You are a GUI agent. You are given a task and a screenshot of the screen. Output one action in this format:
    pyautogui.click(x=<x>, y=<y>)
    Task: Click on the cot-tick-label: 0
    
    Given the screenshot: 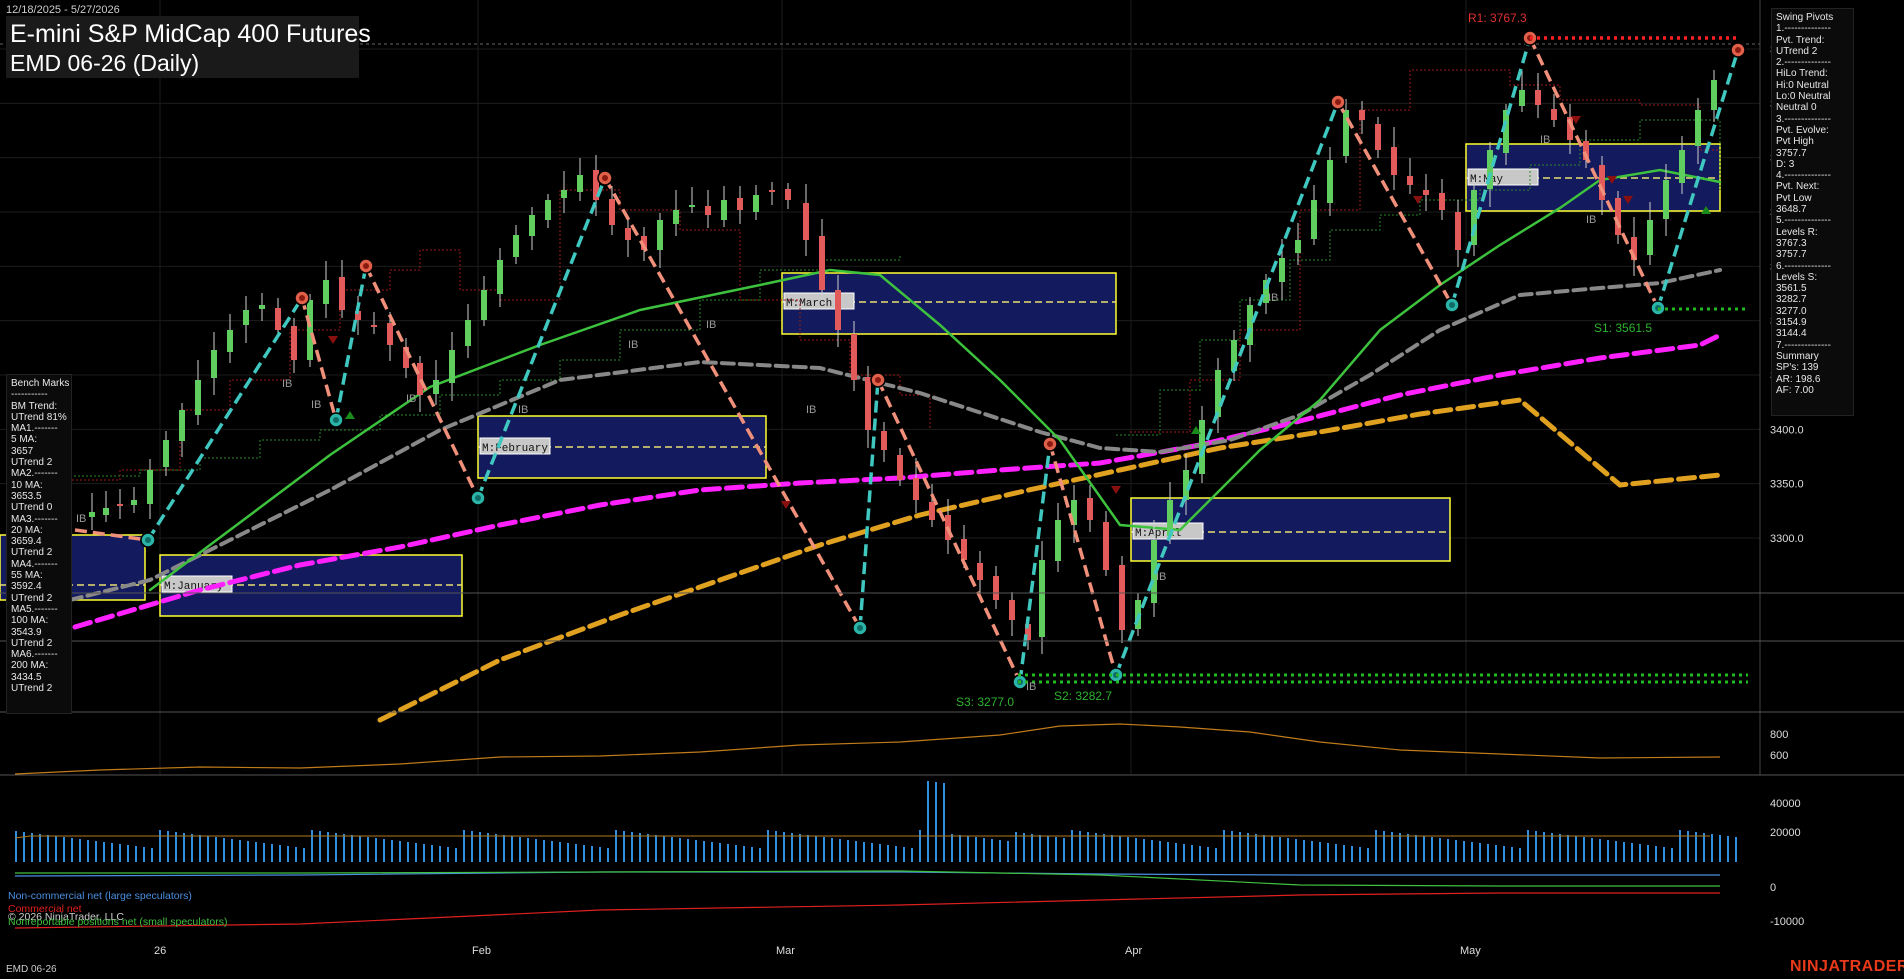 What is the action you would take?
    pyautogui.click(x=1773, y=888)
    